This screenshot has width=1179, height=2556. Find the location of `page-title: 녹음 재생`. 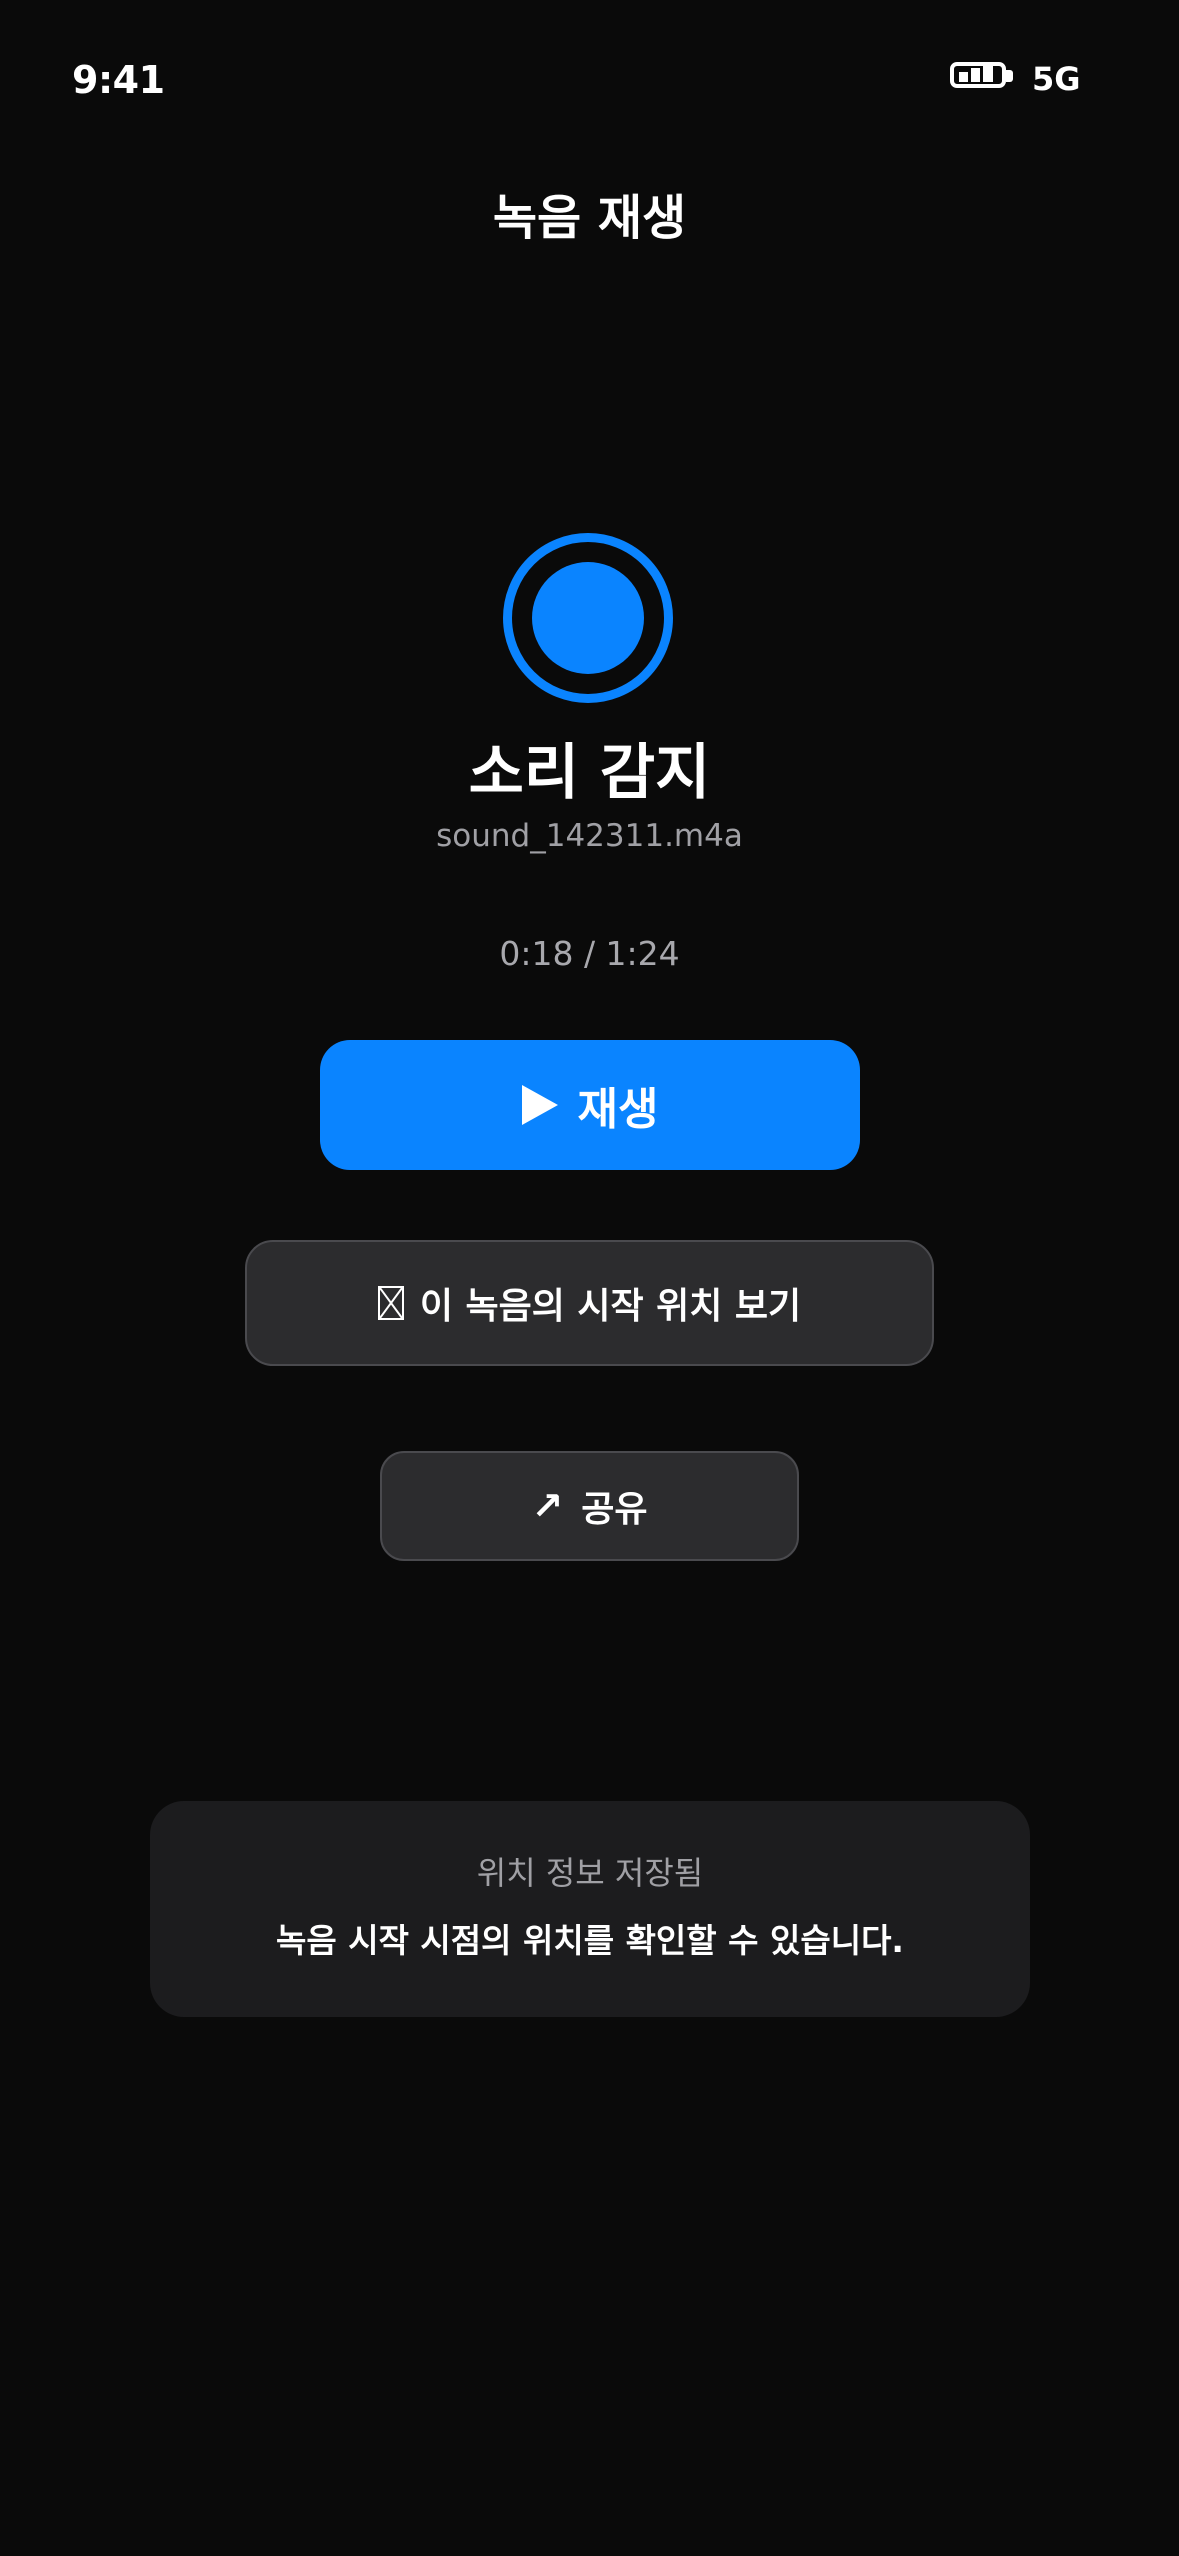

page-title: 녹음 재생 is located at coordinates (589, 218).